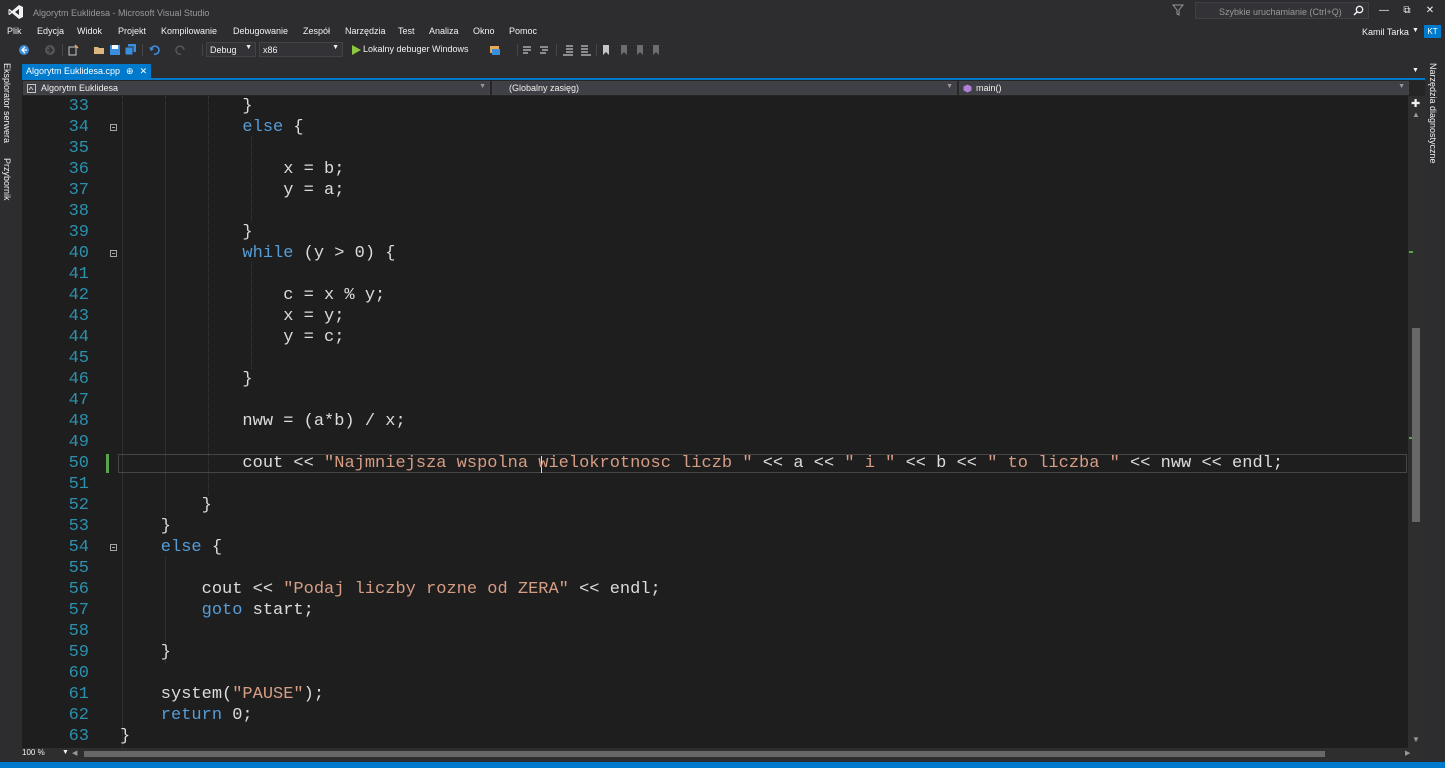 The height and width of the screenshot is (768, 1445). Describe the element at coordinates (260, 31) in the screenshot. I see `menu-debugowanie: Debugowanie` at that location.